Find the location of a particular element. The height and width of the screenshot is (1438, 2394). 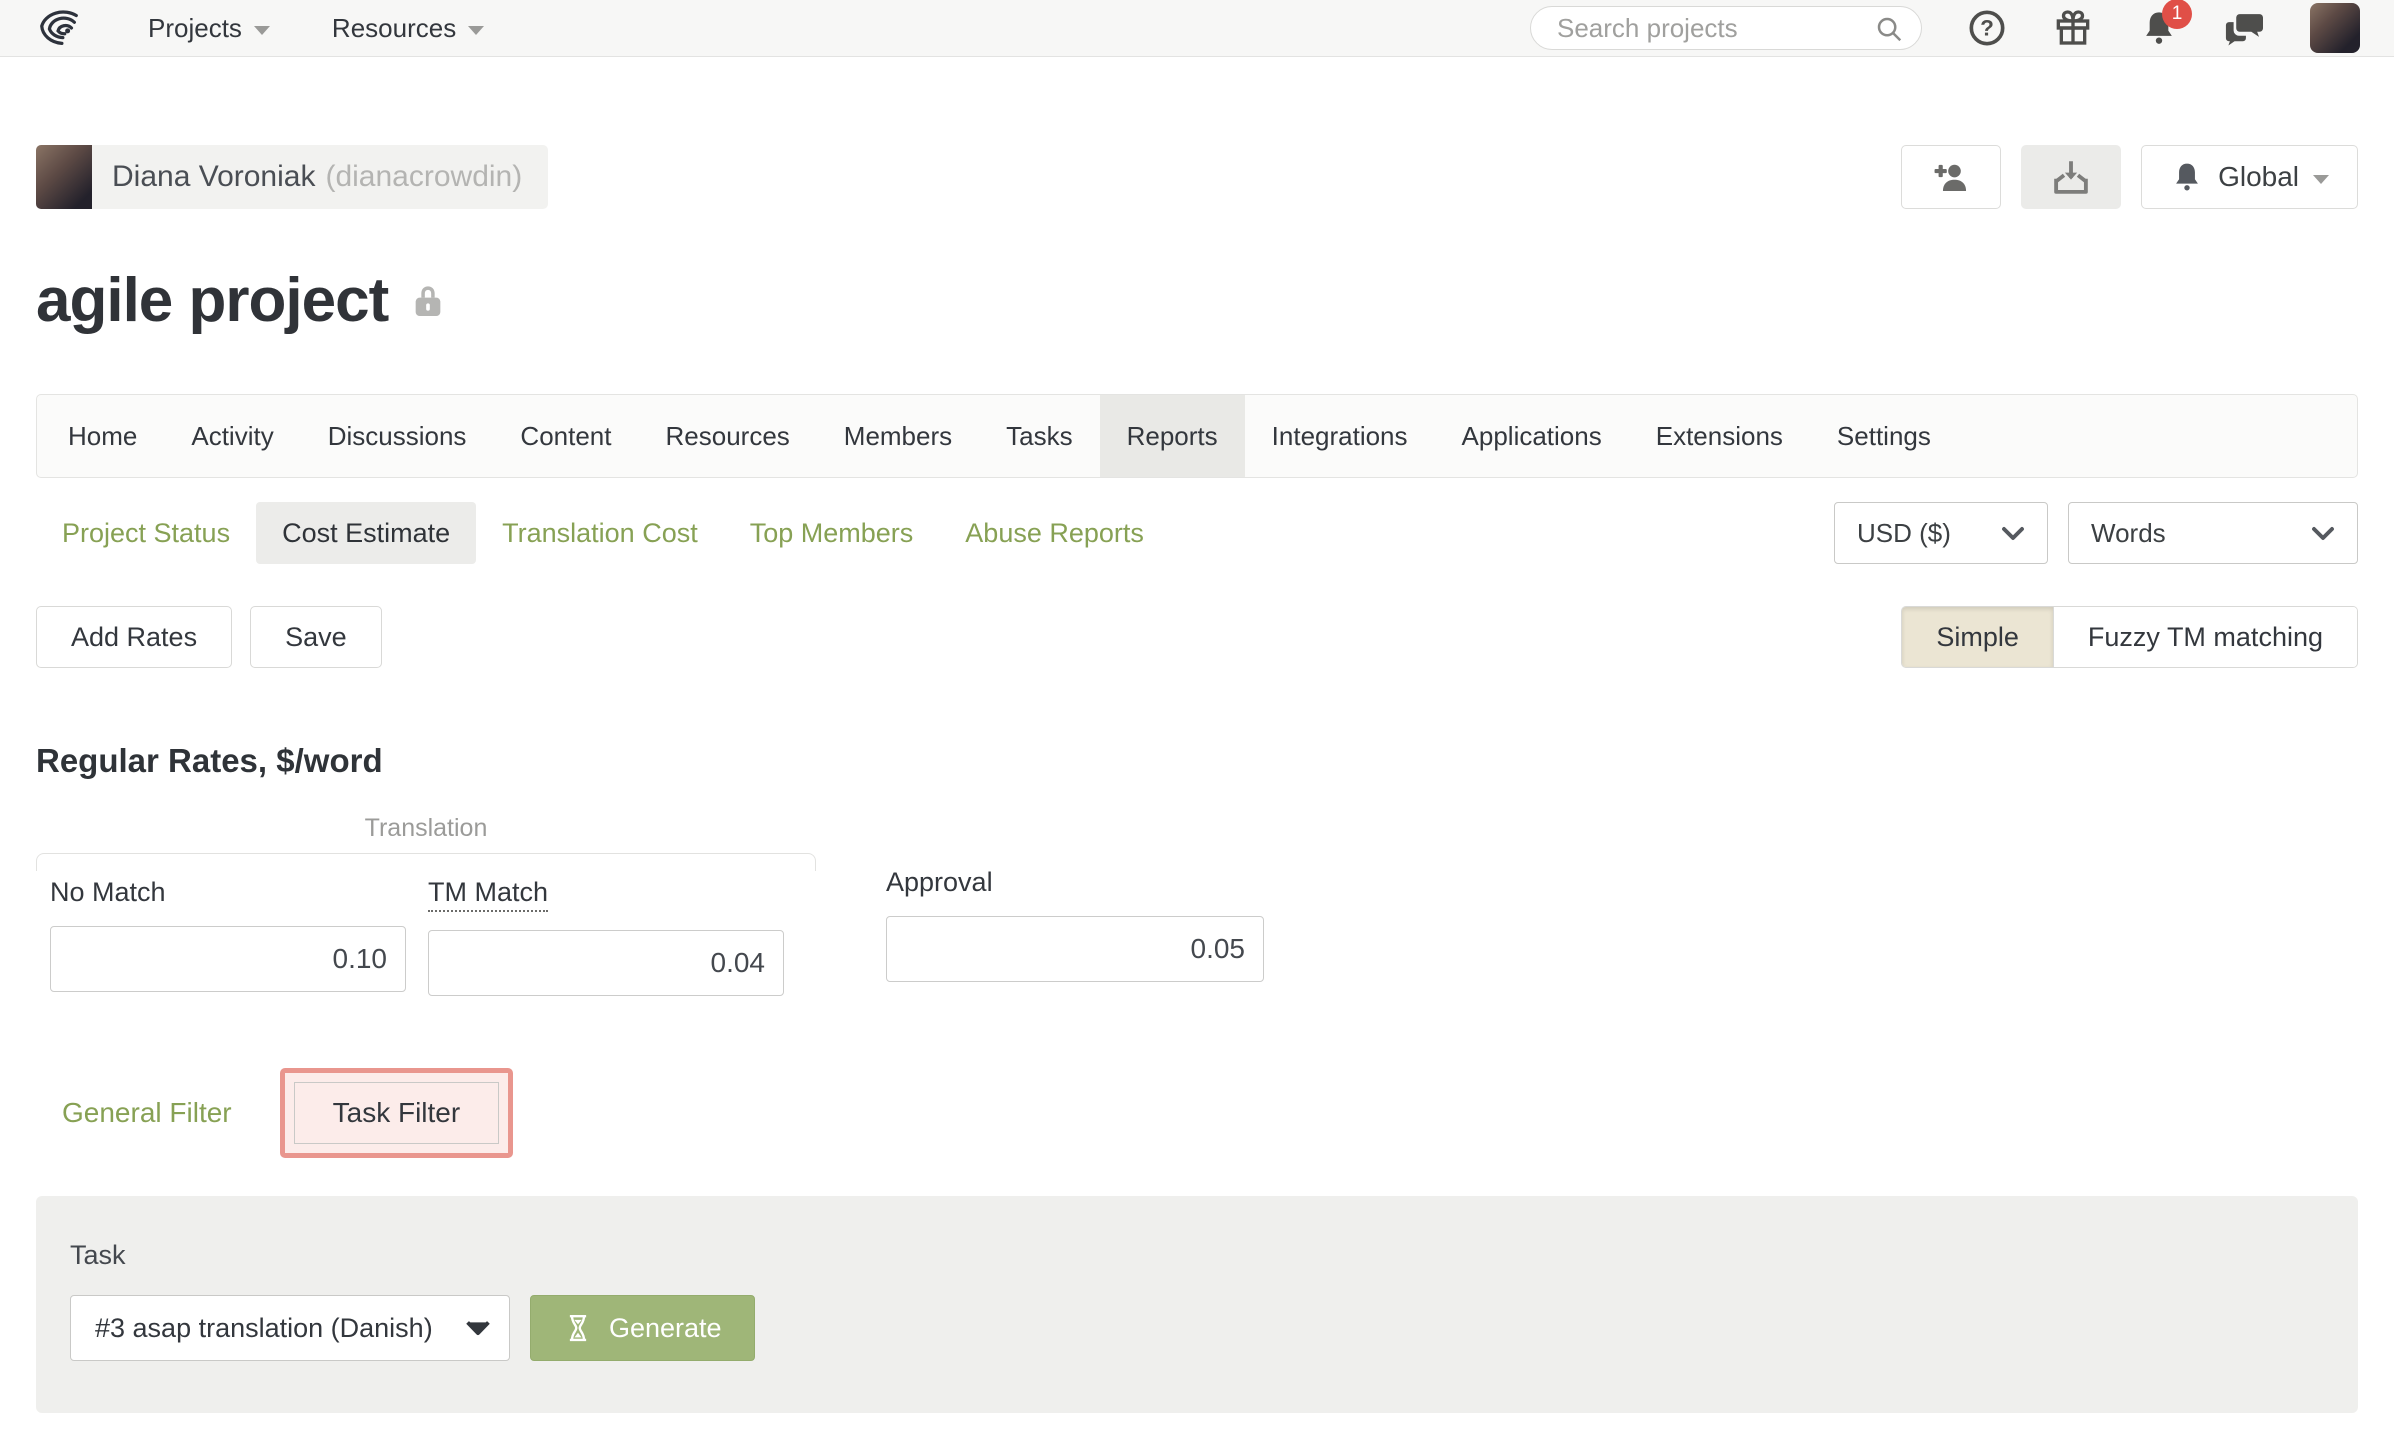

tab-tasks: Tasks is located at coordinates (1039, 436).